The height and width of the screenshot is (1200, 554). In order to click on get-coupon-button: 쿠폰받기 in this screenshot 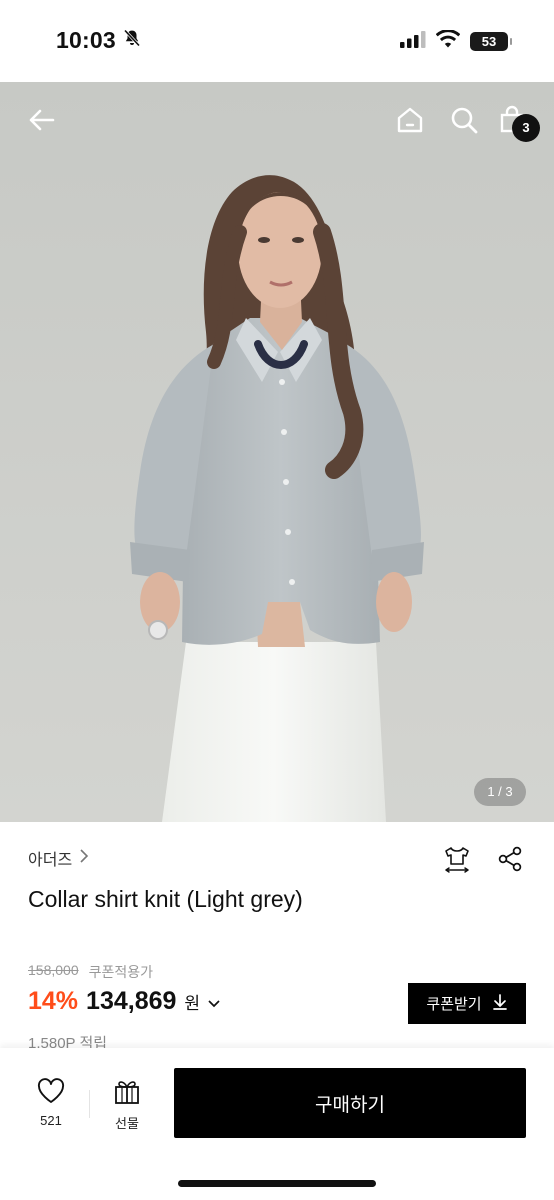, I will do `click(467, 1003)`.